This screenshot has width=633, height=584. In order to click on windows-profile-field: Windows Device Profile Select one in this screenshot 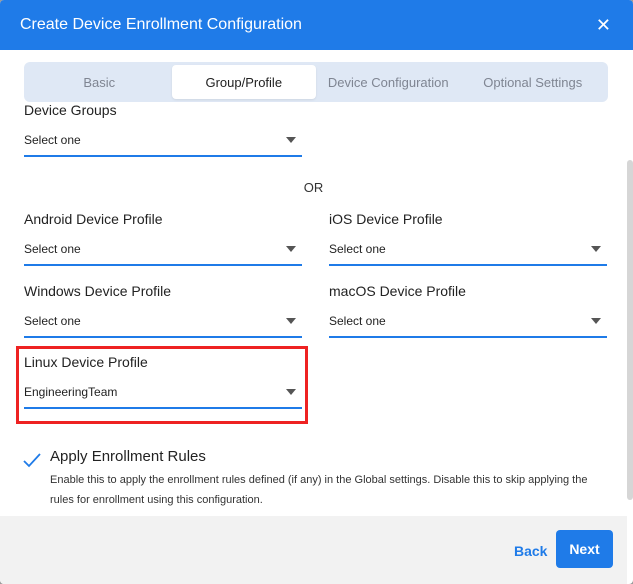, I will do `click(163, 310)`.